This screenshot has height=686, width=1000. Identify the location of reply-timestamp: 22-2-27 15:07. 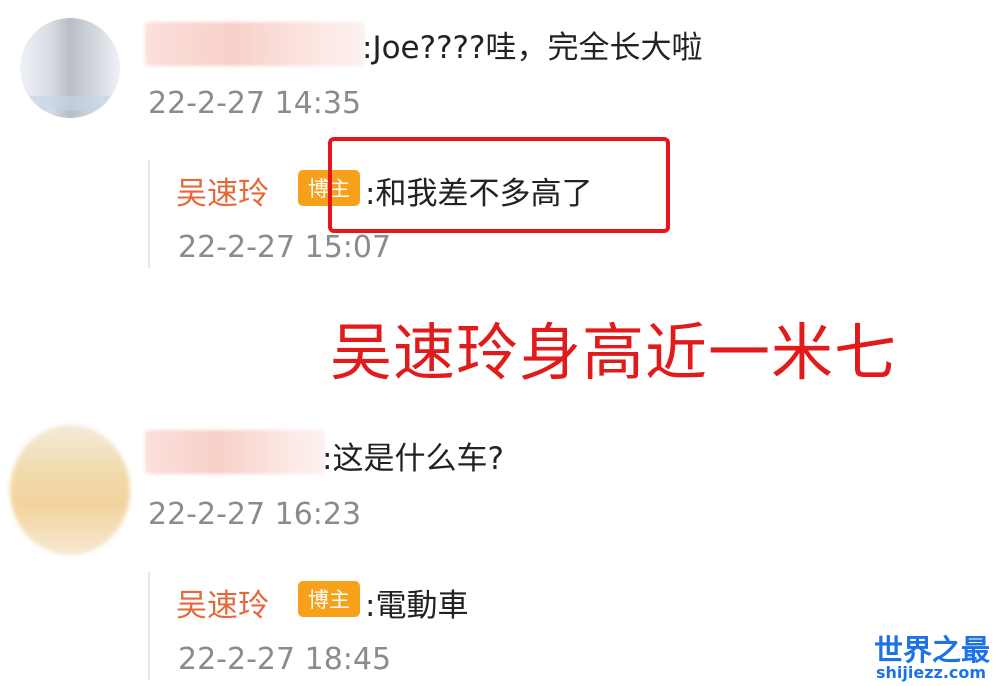
(285, 247).